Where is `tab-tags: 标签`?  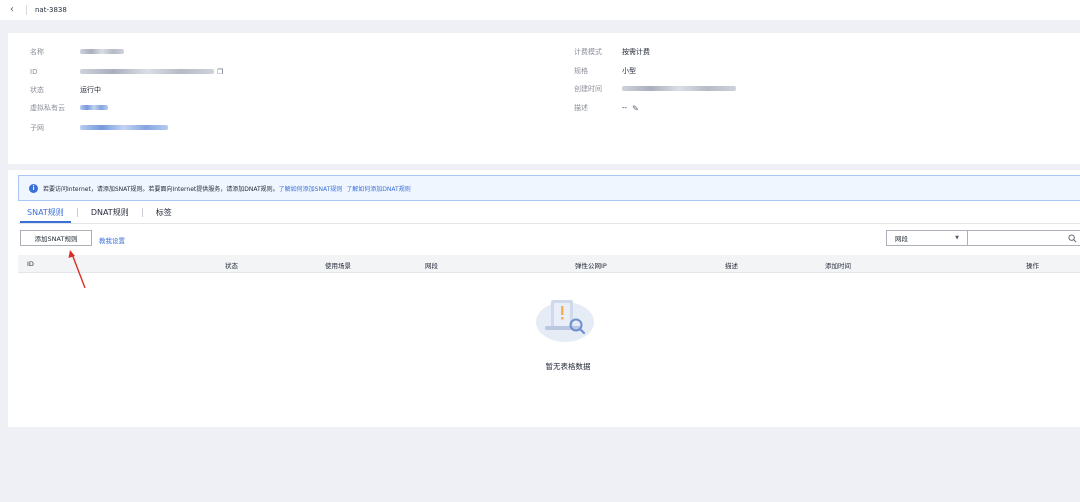 tab-tags: 标签 is located at coordinates (164, 215).